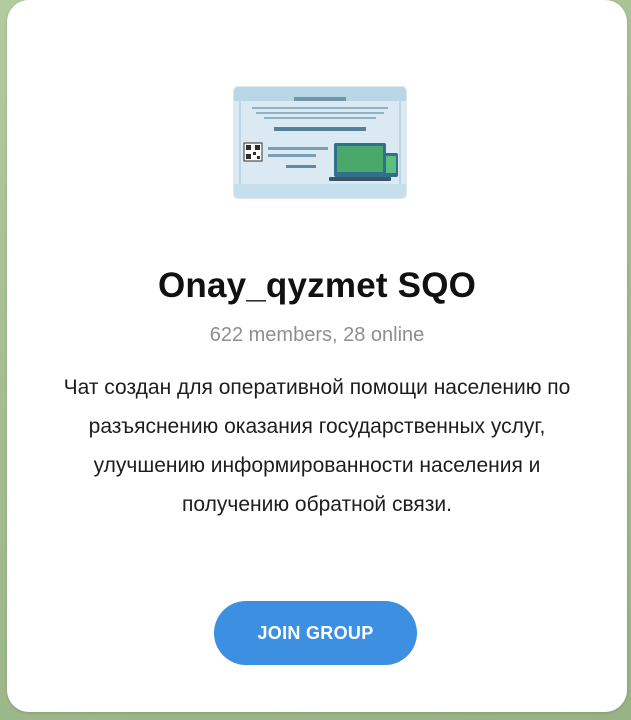 The height and width of the screenshot is (720, 631). What do you see at coordinates (320, 142) in the screenshot?
I see `group-avatar` at bounding box center [320, 142].